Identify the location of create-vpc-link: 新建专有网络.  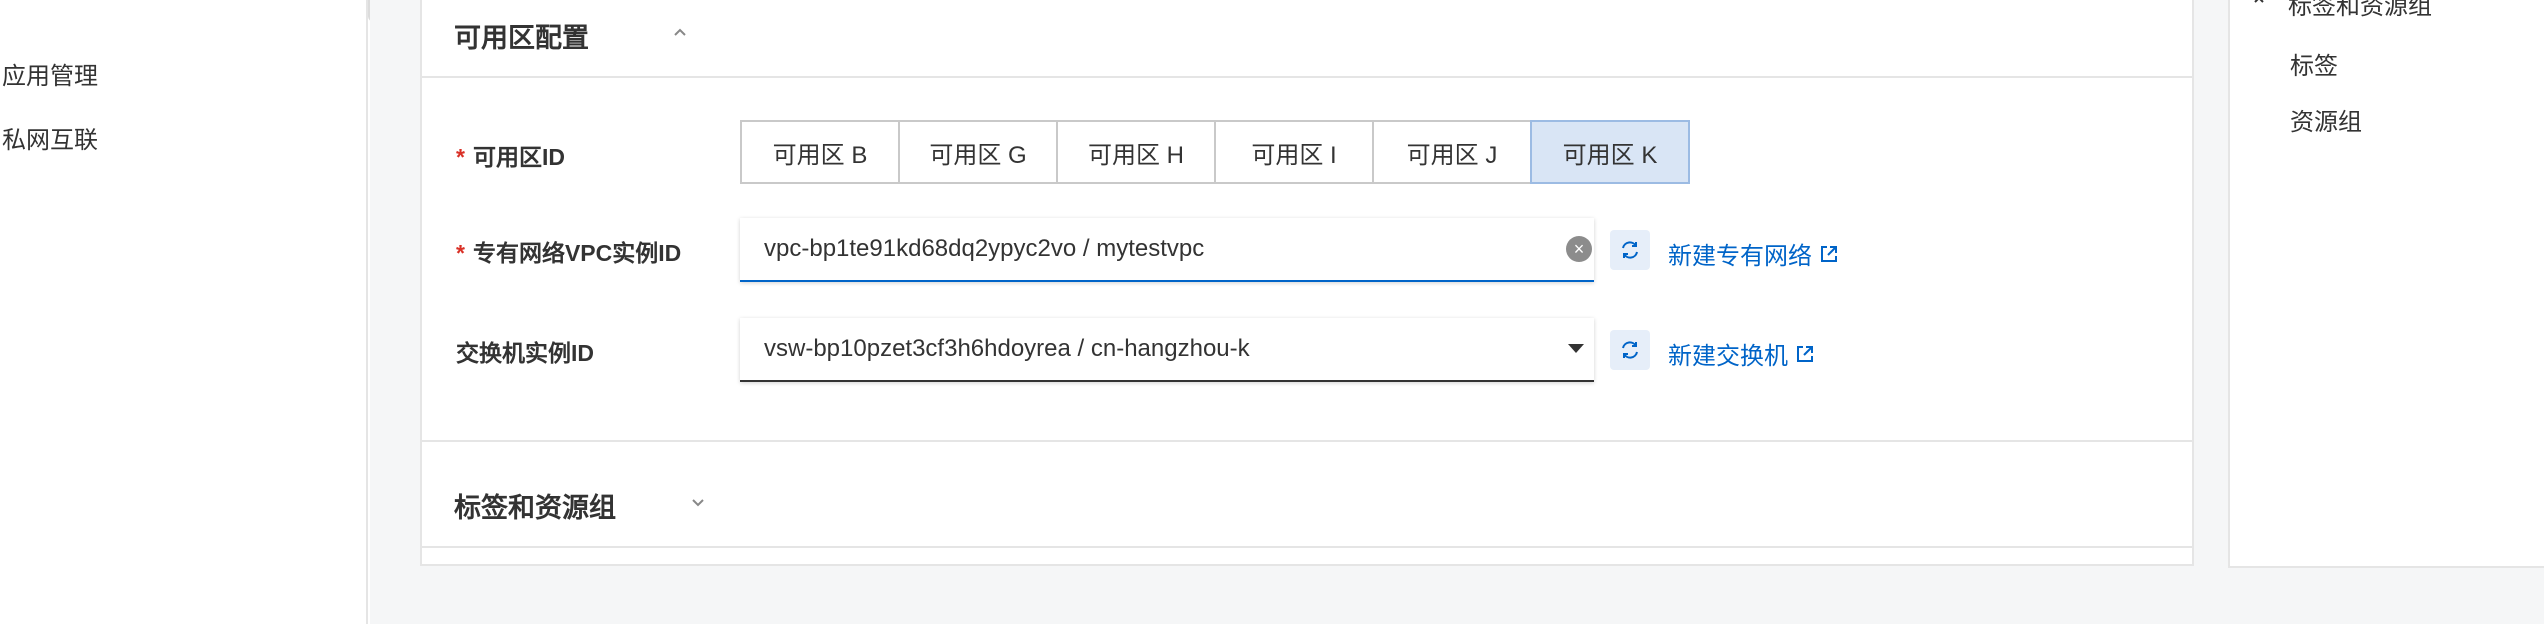
(1754, 253).